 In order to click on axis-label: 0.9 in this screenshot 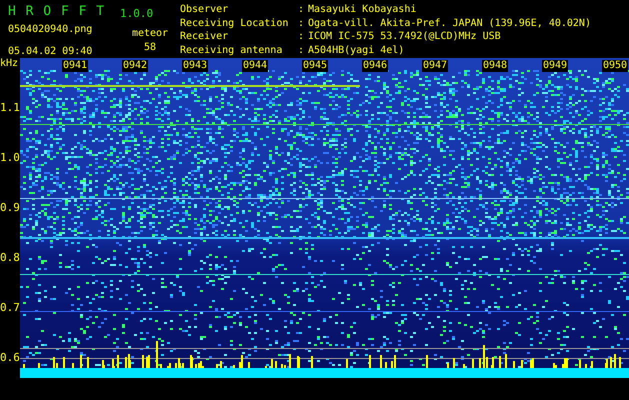, I will do `click(10, 208)`.